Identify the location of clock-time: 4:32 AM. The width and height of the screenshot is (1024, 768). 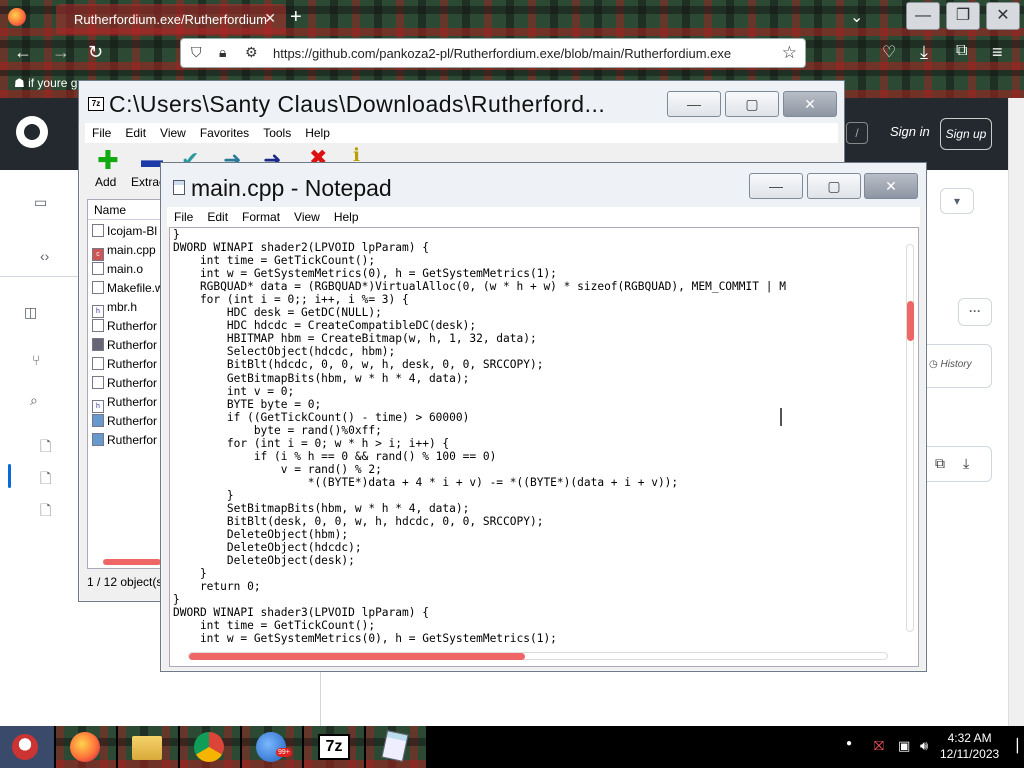
(969, 738).